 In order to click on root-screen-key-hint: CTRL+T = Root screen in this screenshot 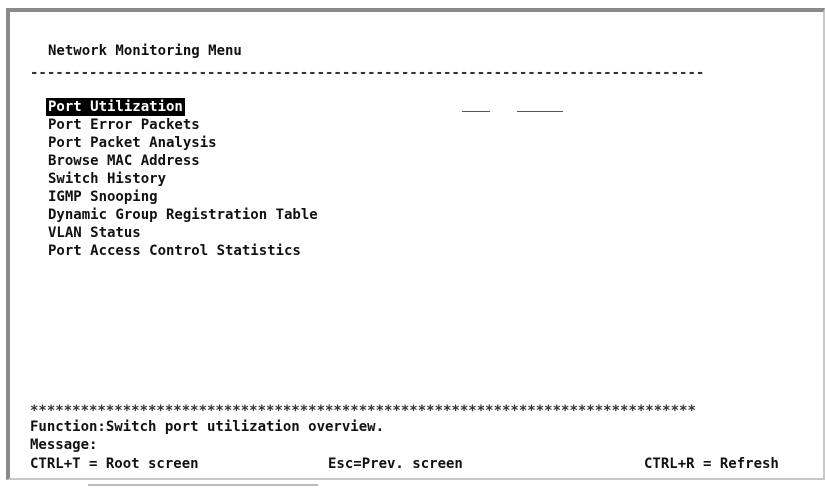, I will do `click(114, 464)`.